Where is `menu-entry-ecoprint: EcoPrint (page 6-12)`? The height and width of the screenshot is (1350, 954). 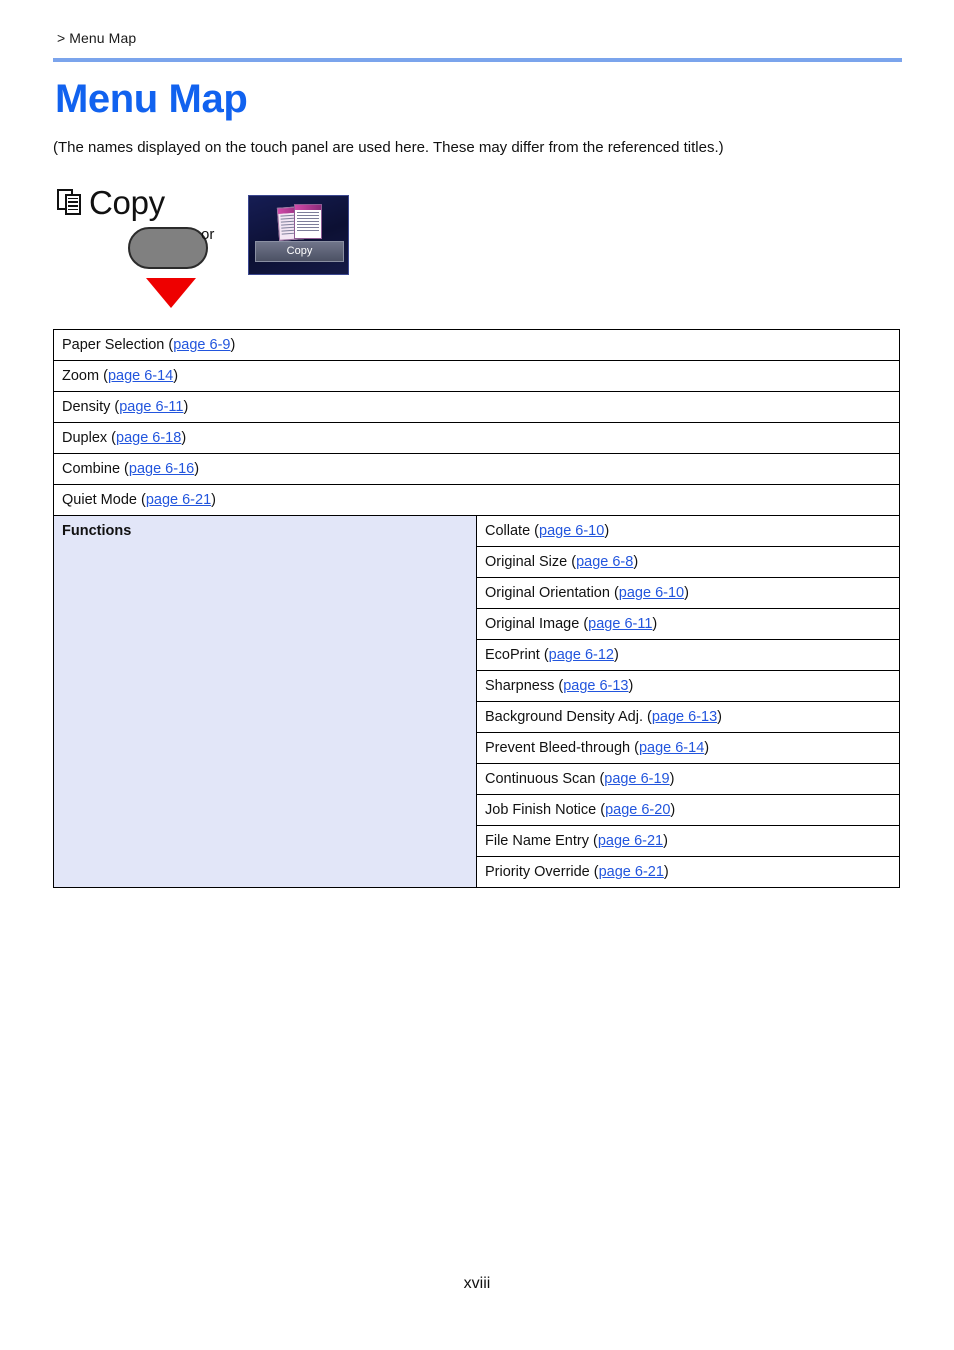 menu-entry-ecoprint: EcoPrint (page 6-12) is located at coordinates (688, 655).